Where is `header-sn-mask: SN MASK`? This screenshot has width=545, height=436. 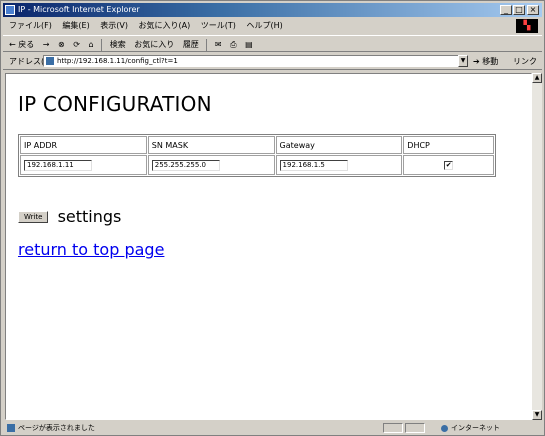
header-sn-mask: SN MASK is located at coordinates (211, 145).